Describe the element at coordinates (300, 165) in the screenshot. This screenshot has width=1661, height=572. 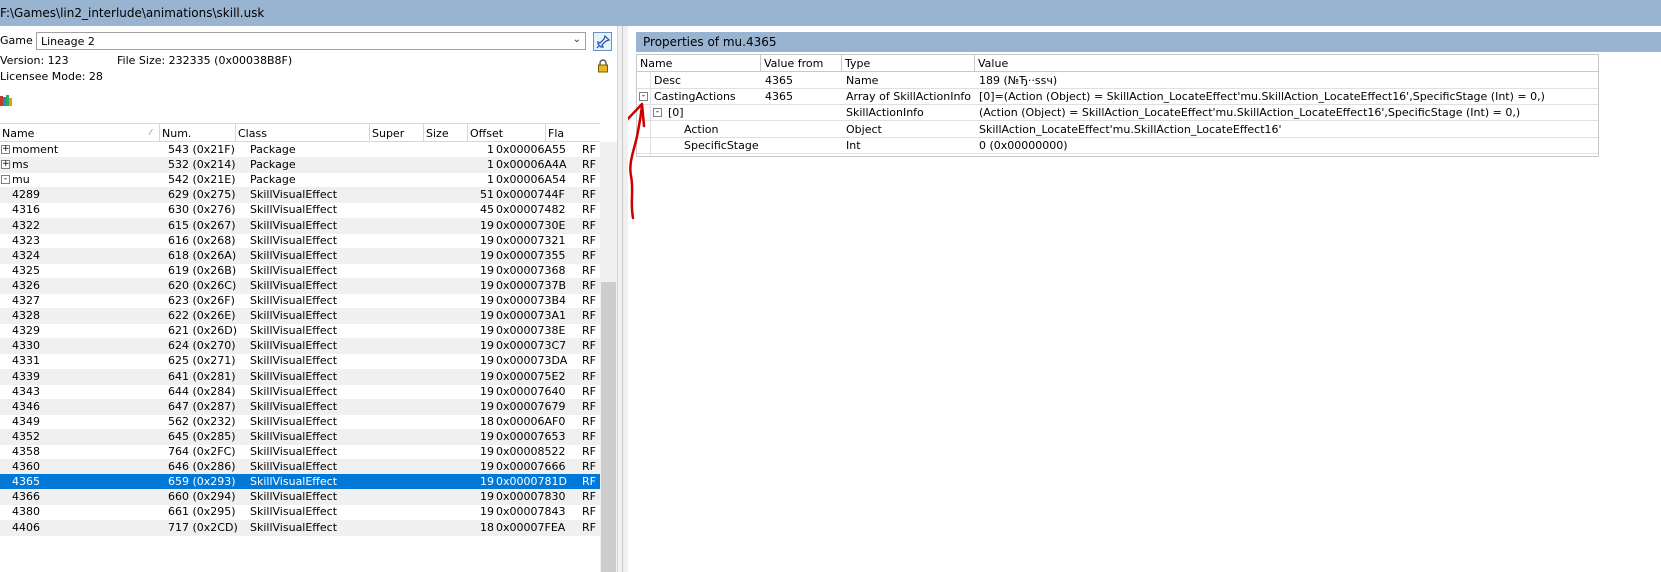
I see `table-row: + ms 532 (0x214) Package 1 0x00006A4A RF` at that location.